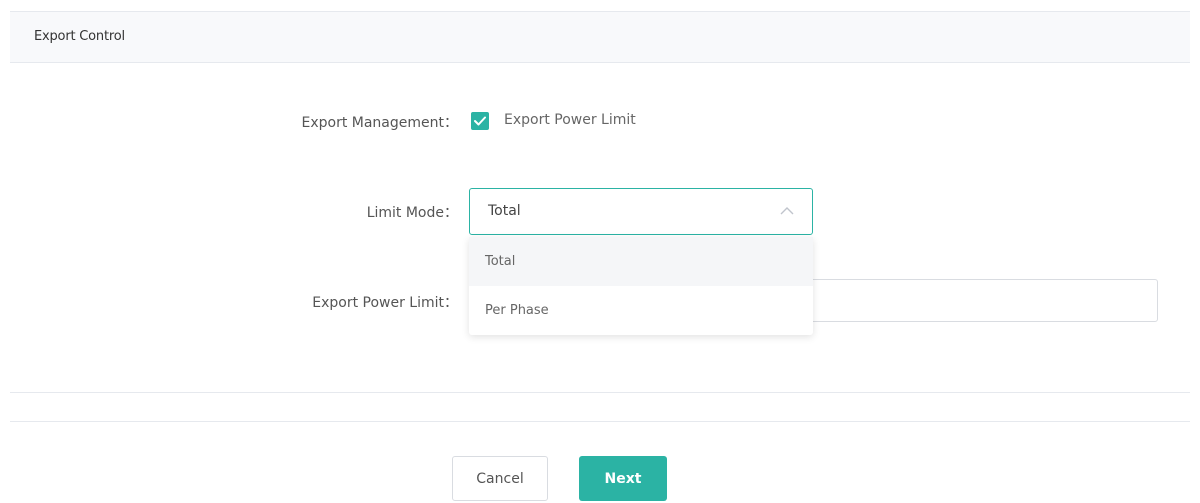 The height and width of the screenshot is (503, 1200). What do you see at coordinates (641, 261) in the screenshot?
I see `dropdown-option-total: Total` at bounding box center [641, 261].